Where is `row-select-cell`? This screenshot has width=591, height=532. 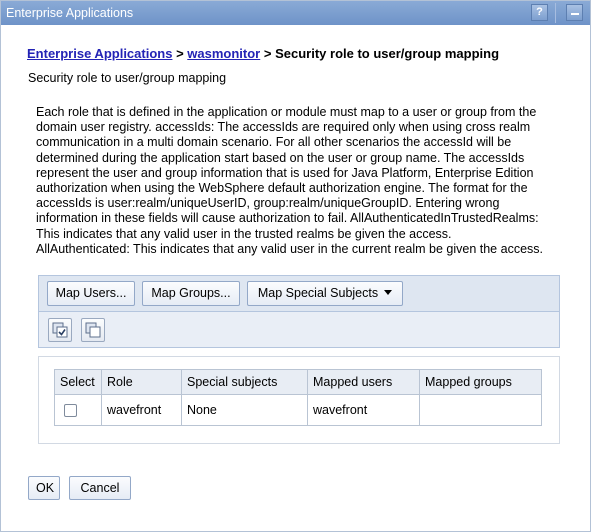 row-select-cell is located at coordinates (78, 410).